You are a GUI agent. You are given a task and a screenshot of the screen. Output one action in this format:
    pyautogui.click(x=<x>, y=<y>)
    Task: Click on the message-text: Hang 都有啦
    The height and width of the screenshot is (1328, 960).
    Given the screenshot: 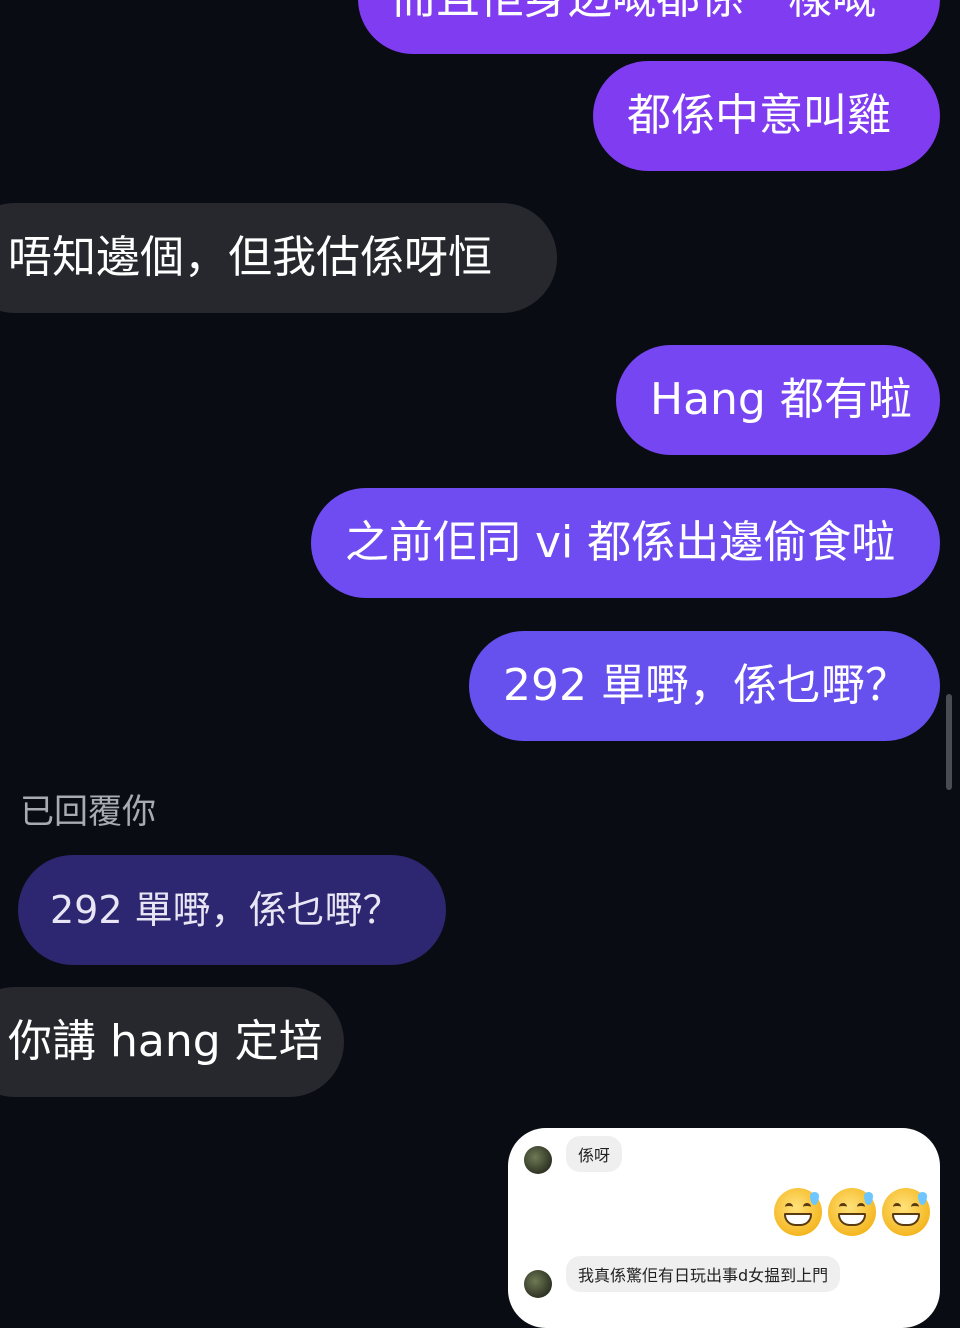 What is the action you would take?
    pyautogui.click(x=781, y=399)
    